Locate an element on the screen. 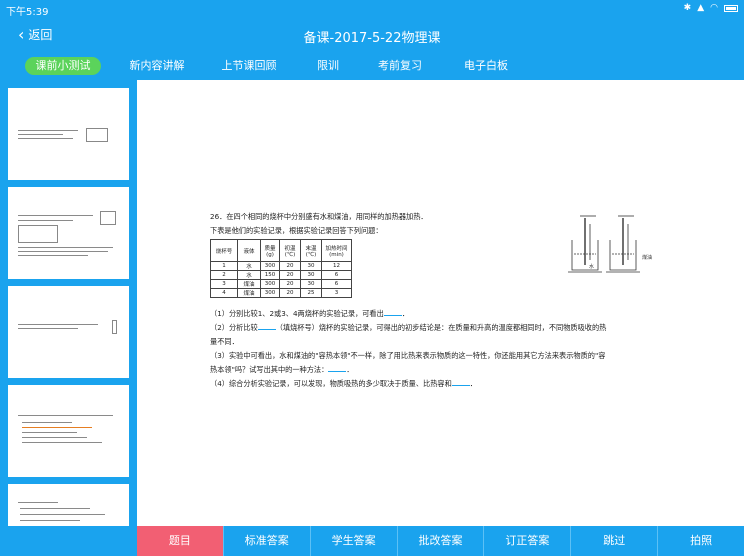 This screenshot has width=744, height=556. table-header-cell: 质量 (g) is located at coordinates (270, 250).